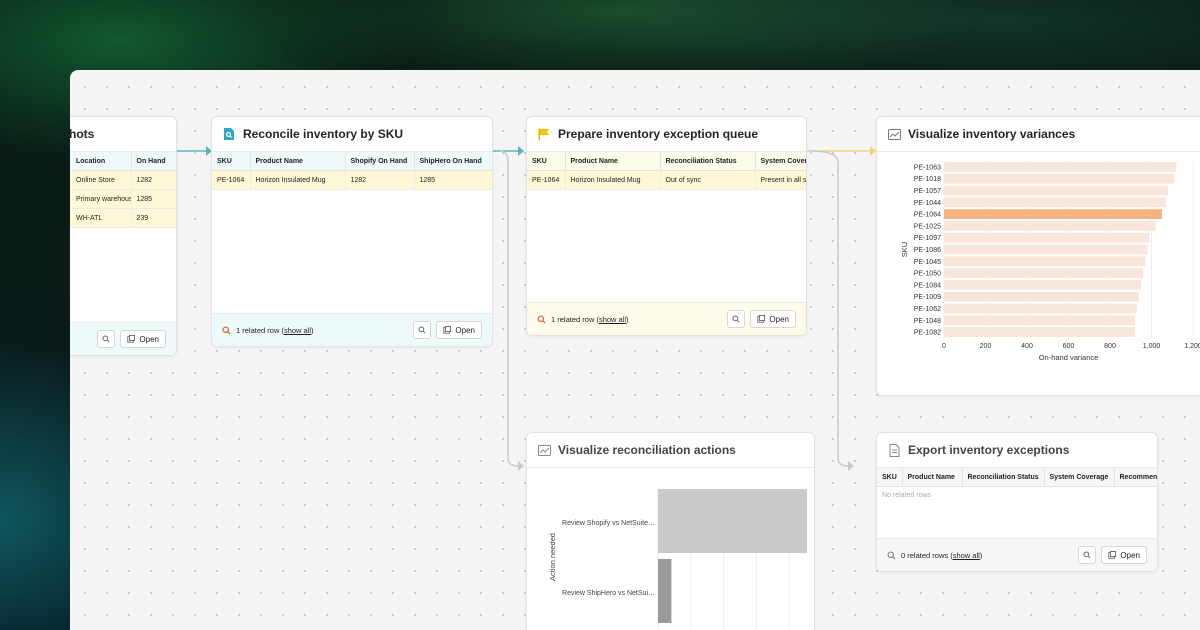 The image size is (1200, 630). What do you see at coordinates (153, 180) in the screenshot?
I see `table-cell: 1282` at bounding box center [153, 180].